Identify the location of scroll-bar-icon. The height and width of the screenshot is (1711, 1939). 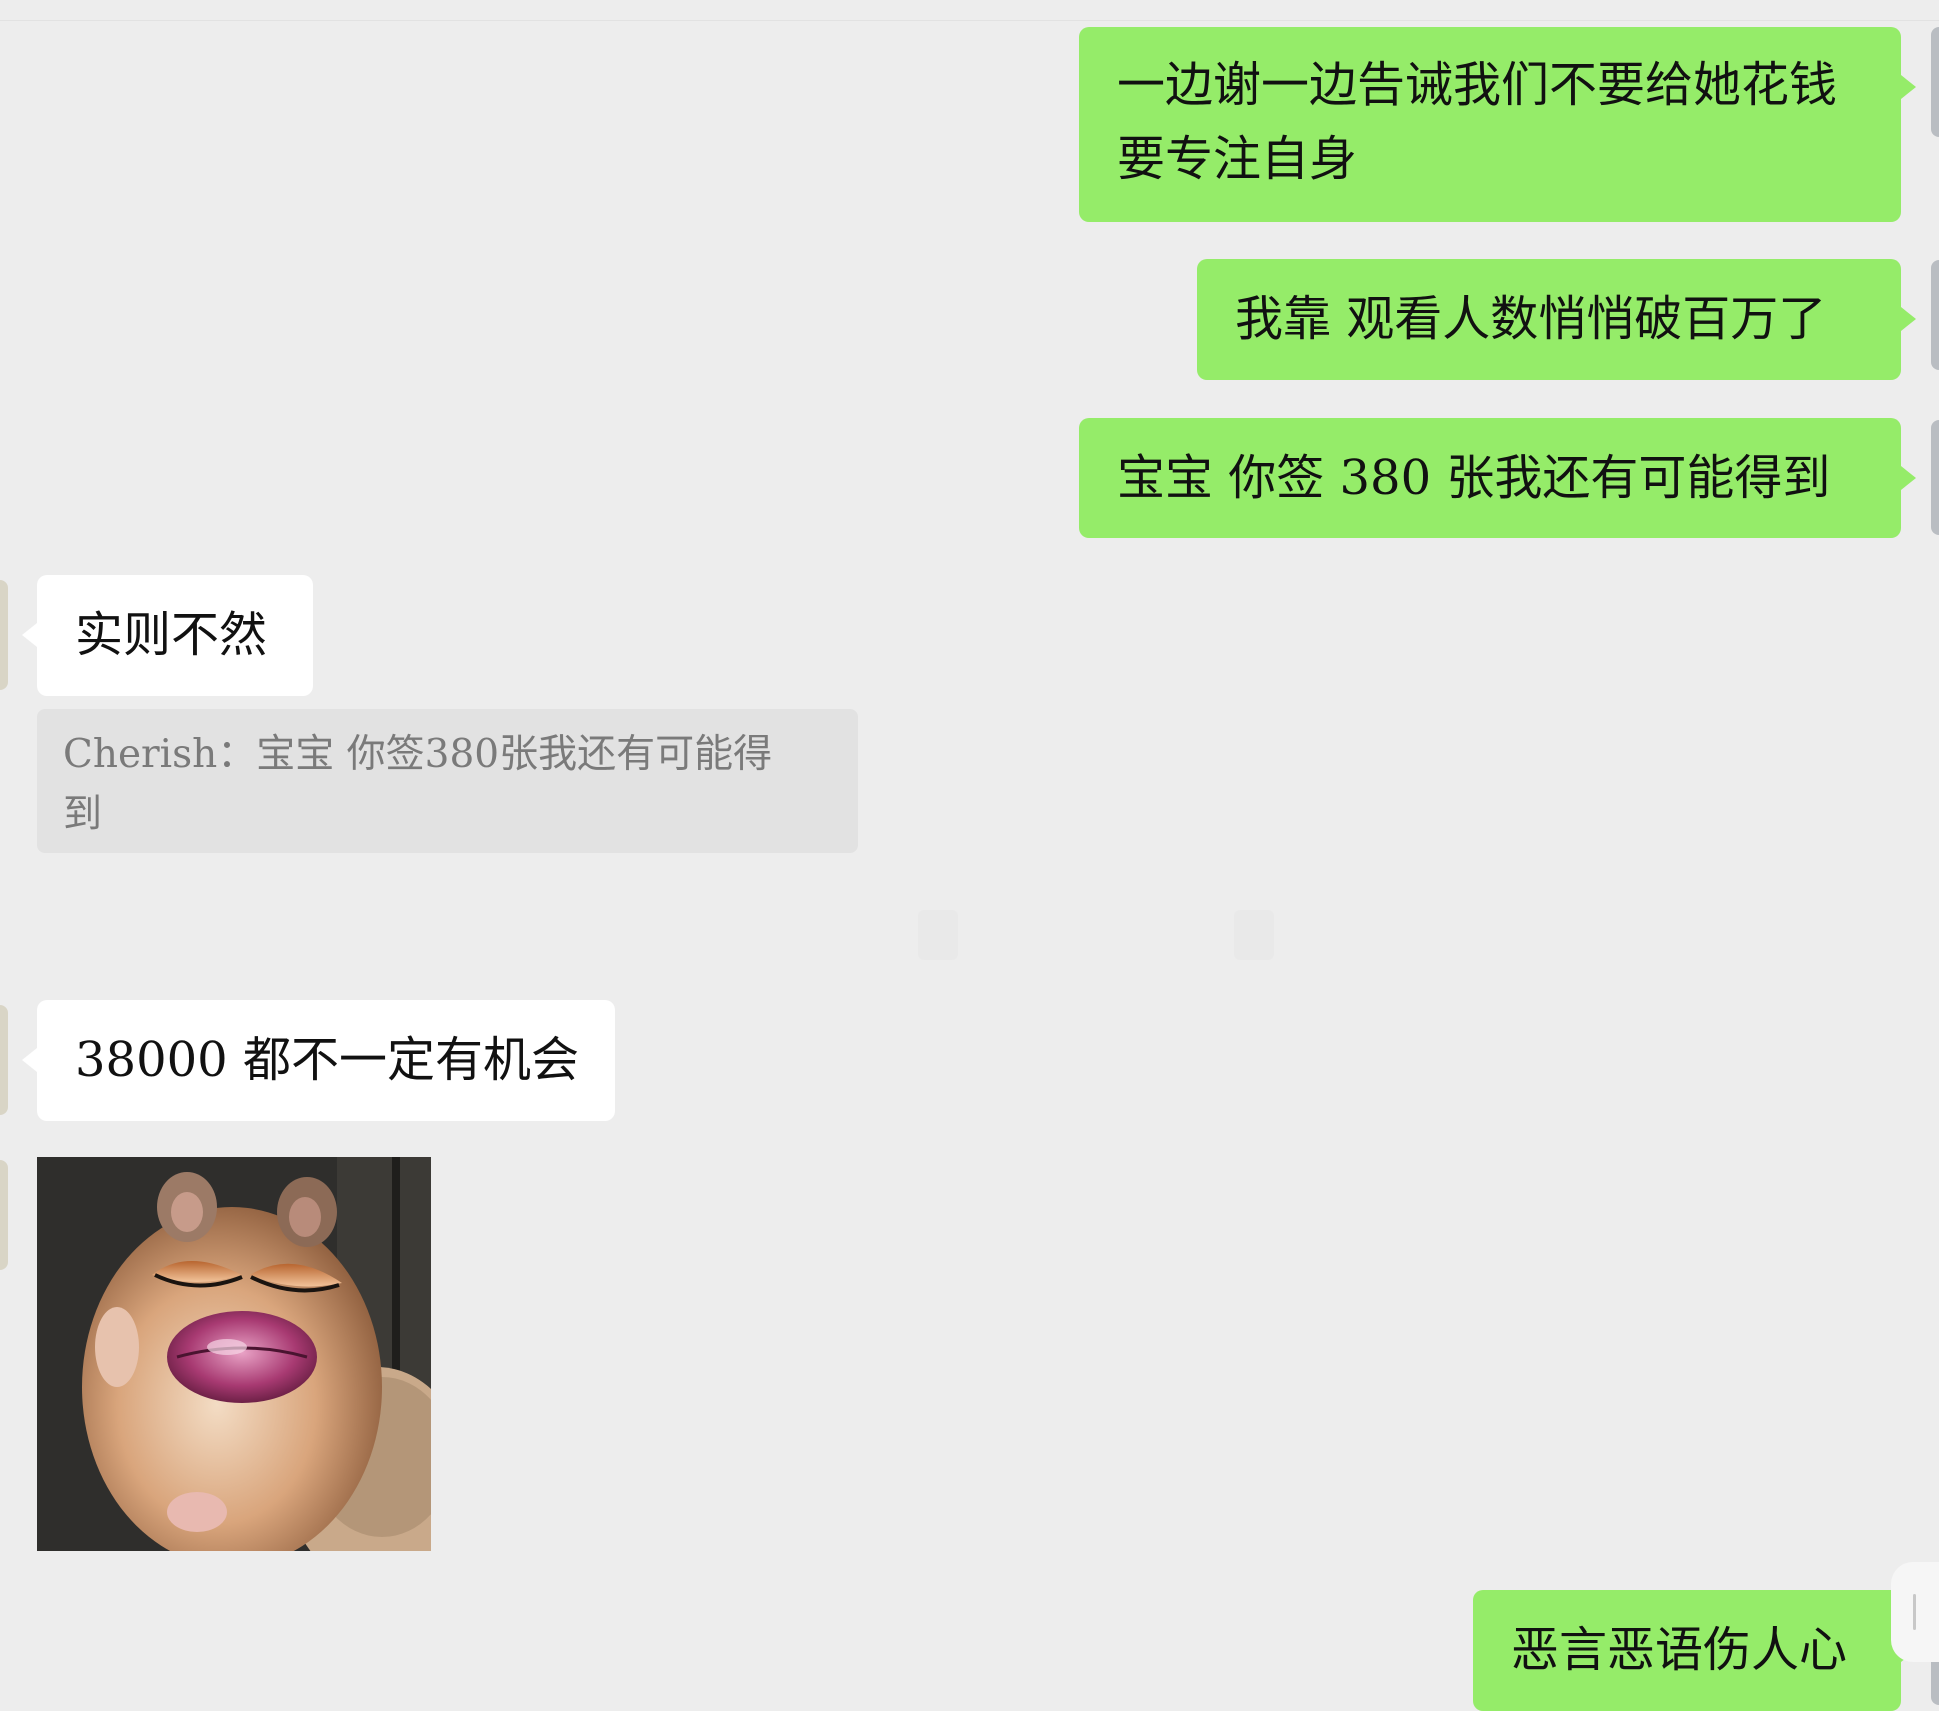
(1914, 1612).